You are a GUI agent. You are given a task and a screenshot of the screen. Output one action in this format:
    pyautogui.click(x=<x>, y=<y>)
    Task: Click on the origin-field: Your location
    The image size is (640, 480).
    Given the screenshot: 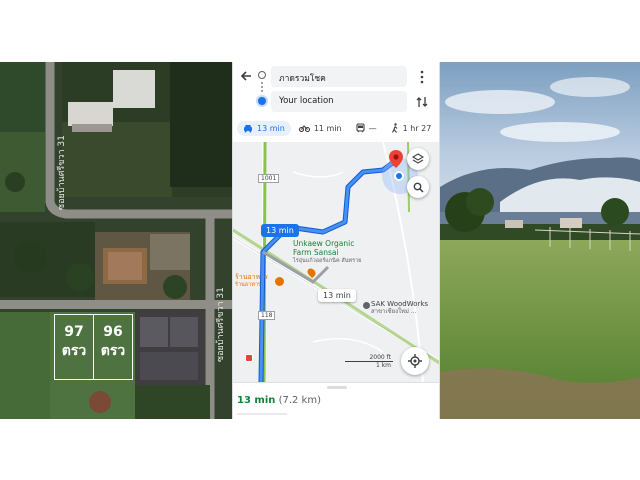 What is the action you would take?
    pyautogui.click(x=339, y=101)
    